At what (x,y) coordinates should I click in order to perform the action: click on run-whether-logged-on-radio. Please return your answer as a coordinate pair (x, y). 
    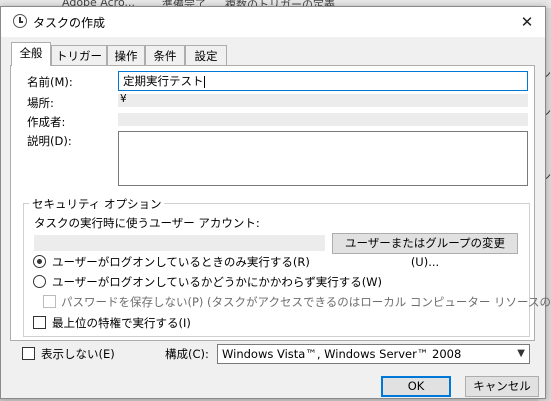
    Looking at the image, I should click on (39, 281).